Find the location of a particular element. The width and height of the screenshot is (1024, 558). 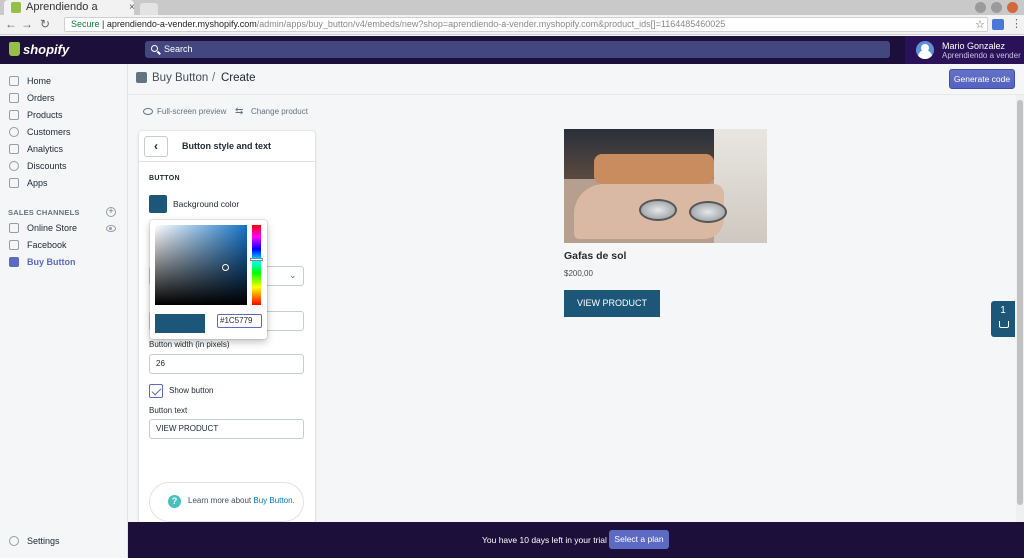

customers-icon is located at coordinates (14, 132).